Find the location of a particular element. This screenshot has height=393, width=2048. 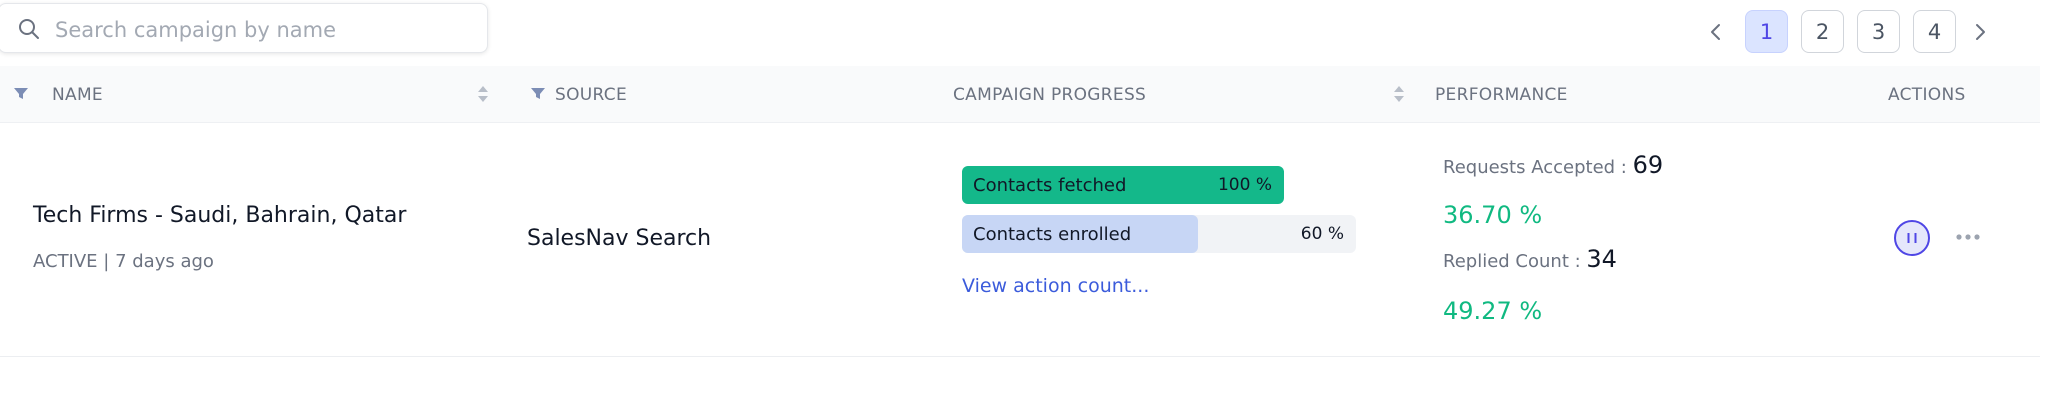

column-header-source: SOURCE is located at coordinates (591, 95).